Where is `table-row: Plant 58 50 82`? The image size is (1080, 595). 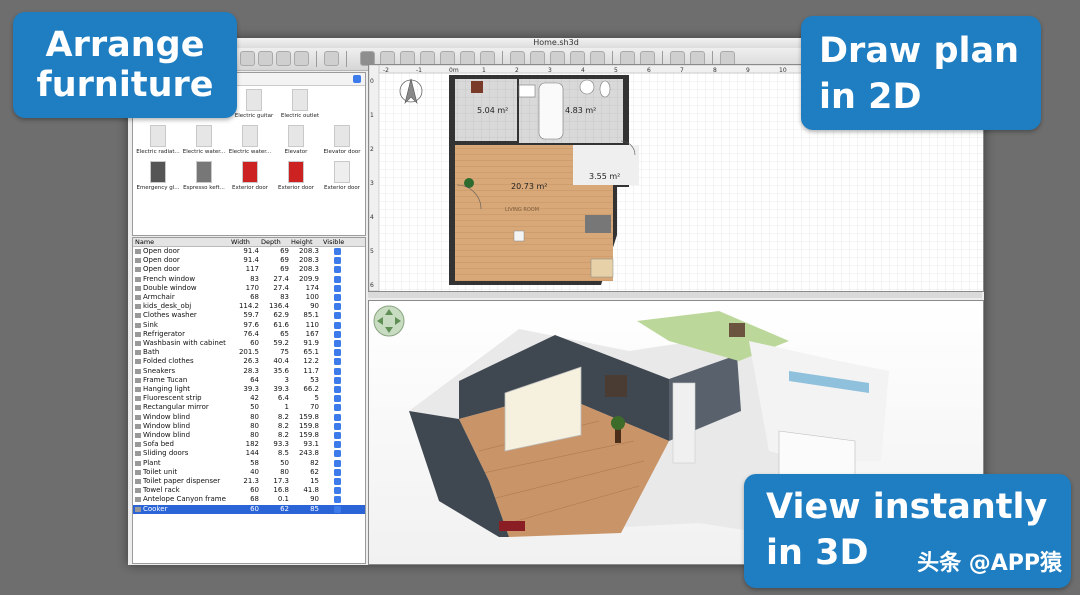
table-row: Plant 58 50 82 is located at coordinates (249, 463).